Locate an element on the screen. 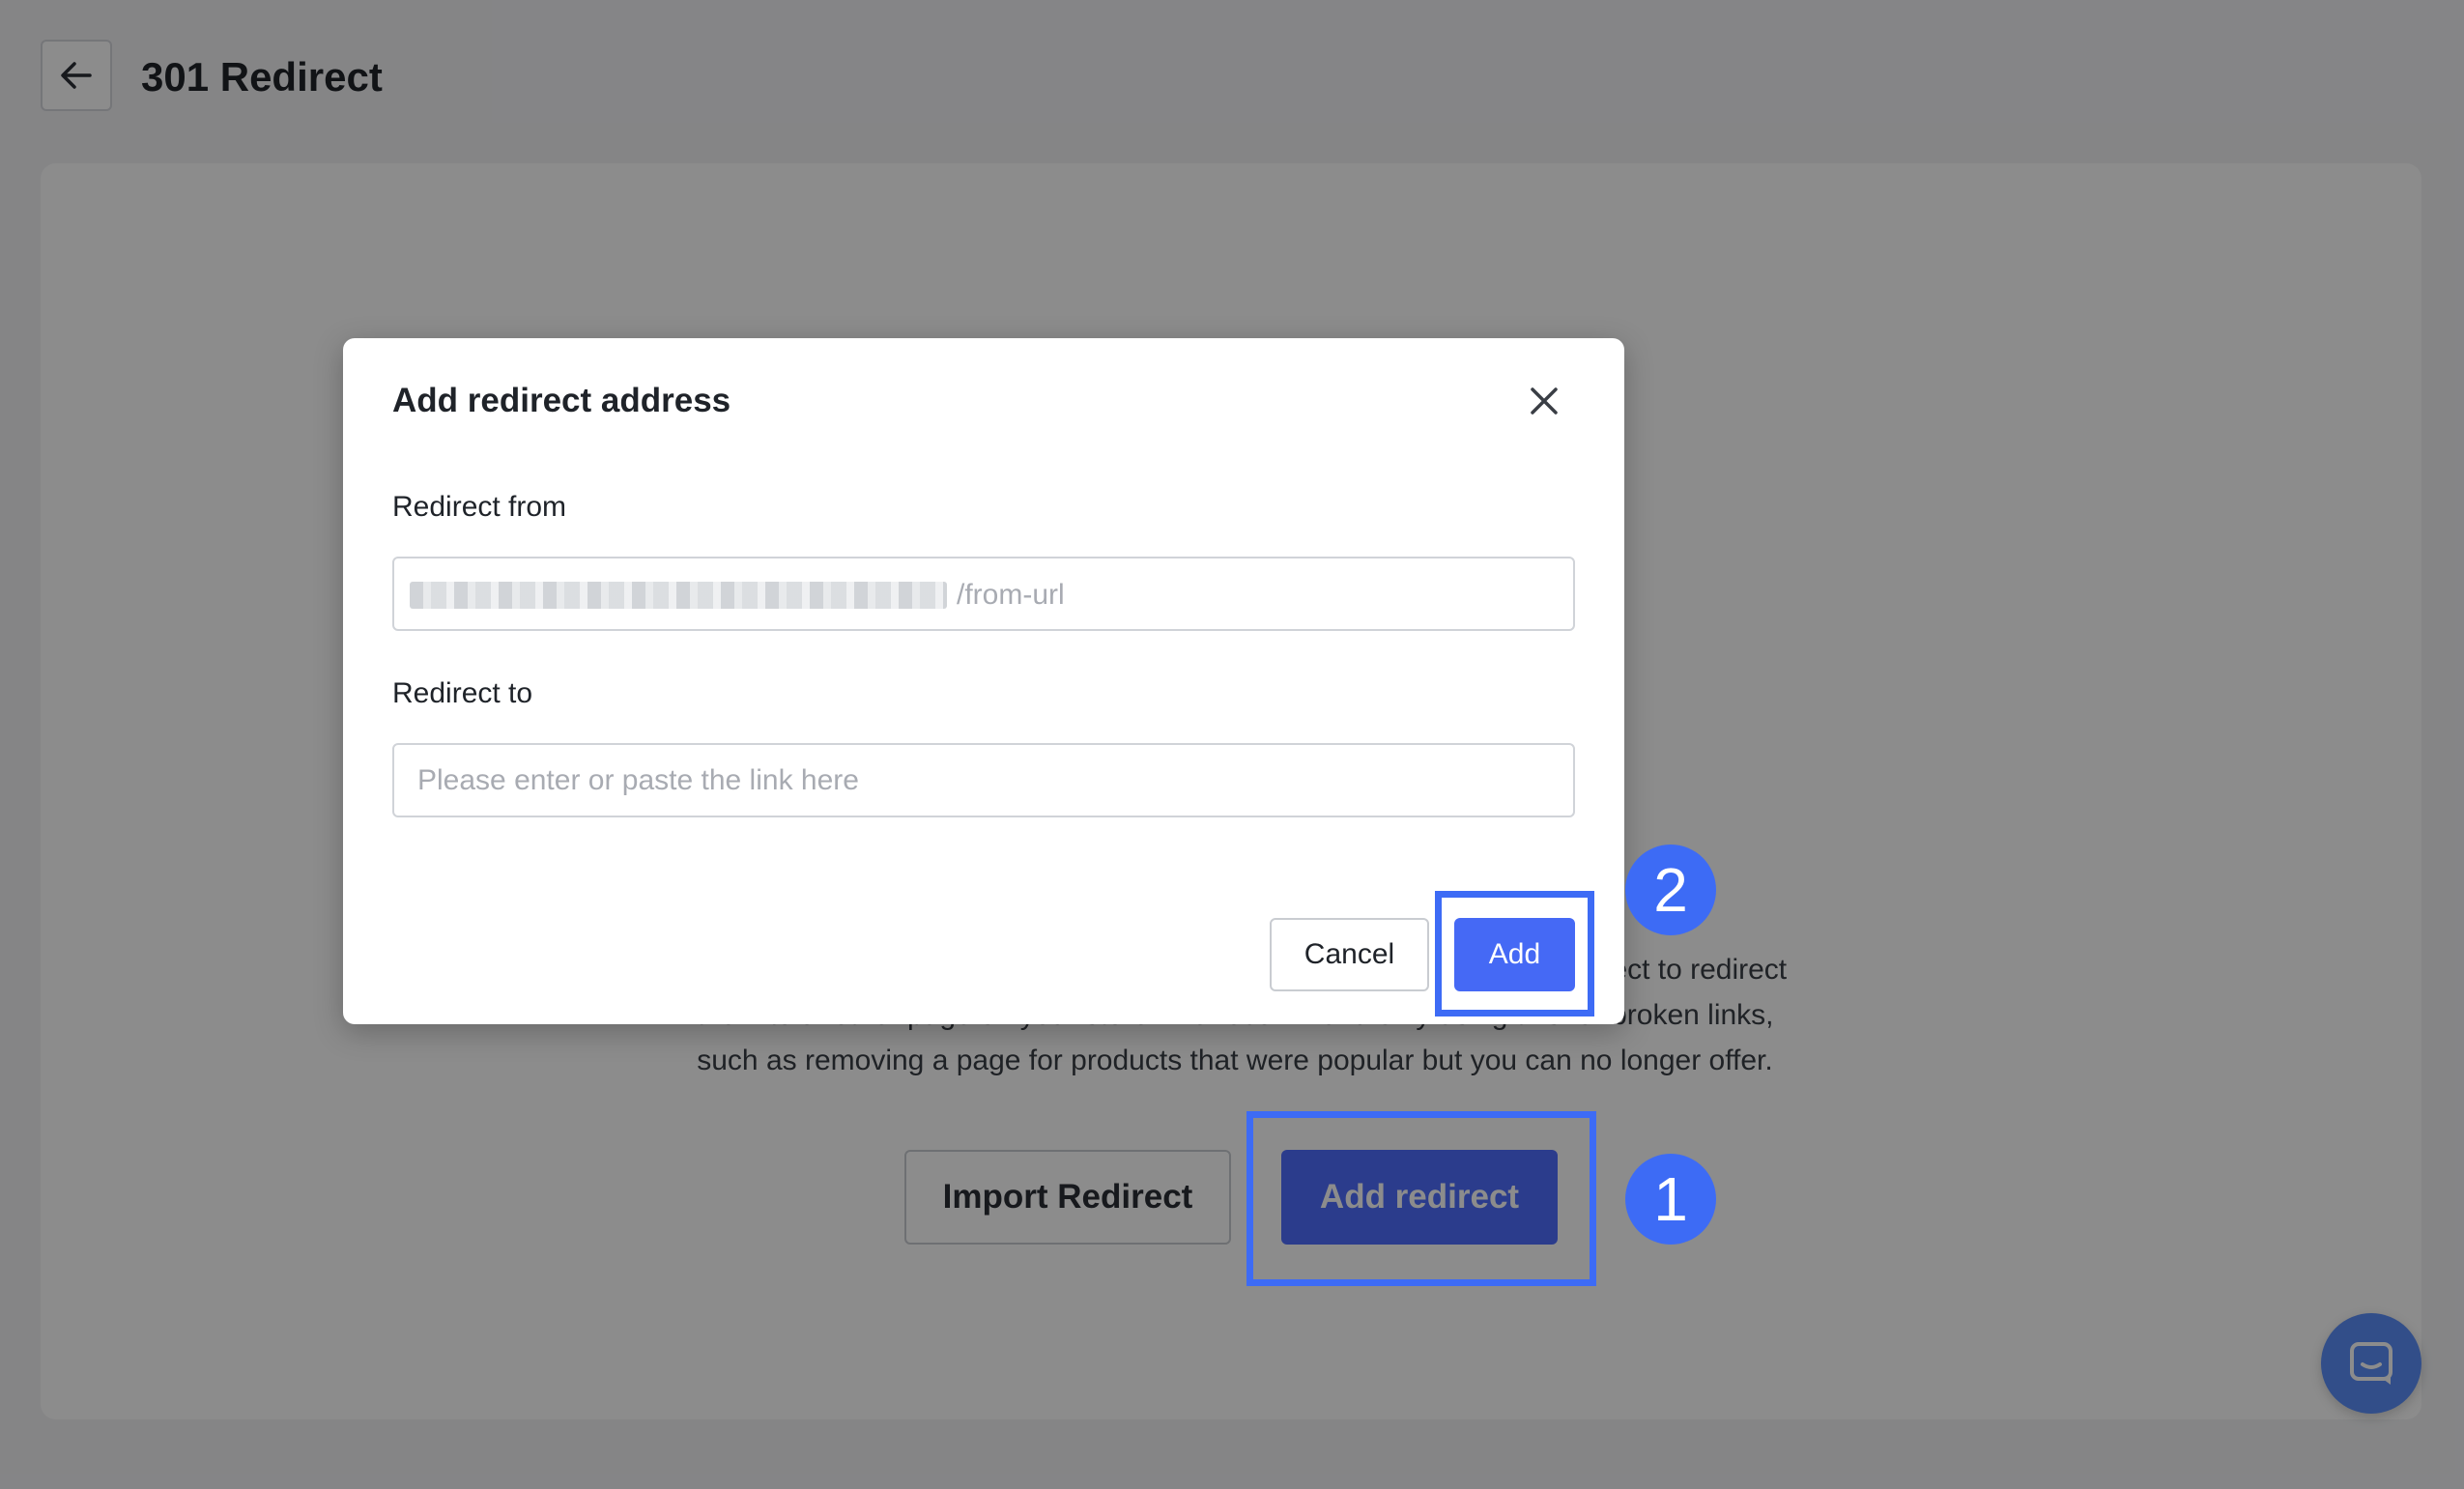  modal-title: Add redirect address is located at coordinates (561, 400).